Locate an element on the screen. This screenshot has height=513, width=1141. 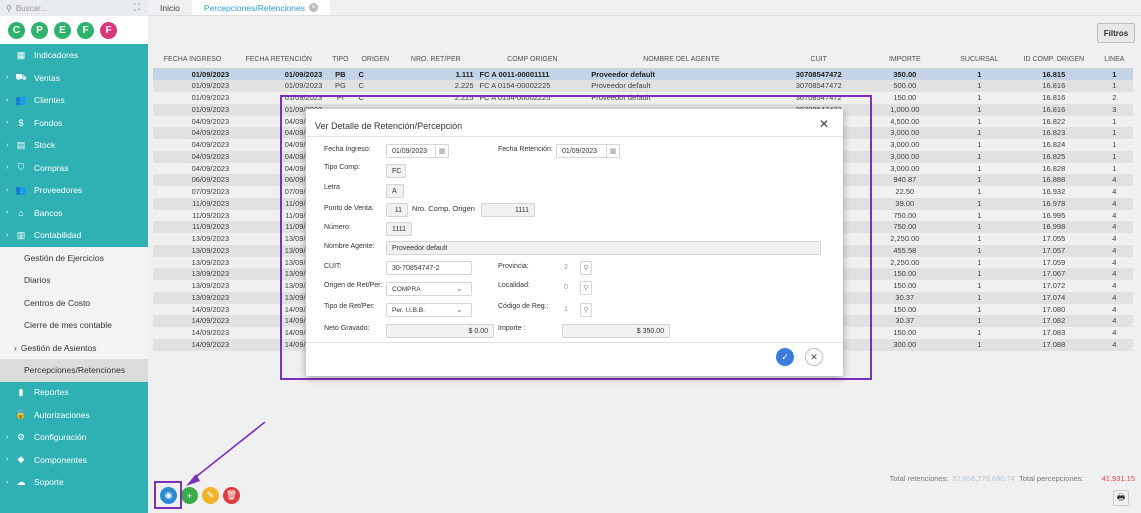
submenu-item-gesti-n-de-asientos: › Gestión de Asientos is located at coordinates (74, 348).